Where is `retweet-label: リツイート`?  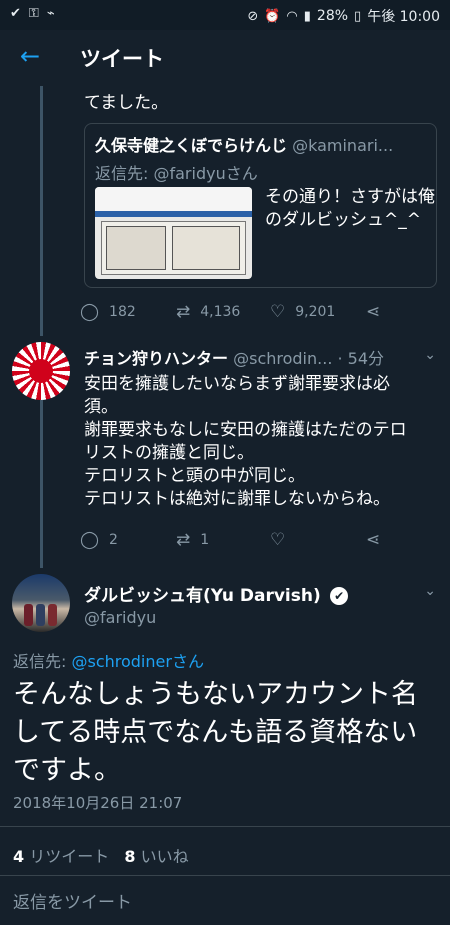 retweet-label: リツイート is located at coordinates (69, 856).